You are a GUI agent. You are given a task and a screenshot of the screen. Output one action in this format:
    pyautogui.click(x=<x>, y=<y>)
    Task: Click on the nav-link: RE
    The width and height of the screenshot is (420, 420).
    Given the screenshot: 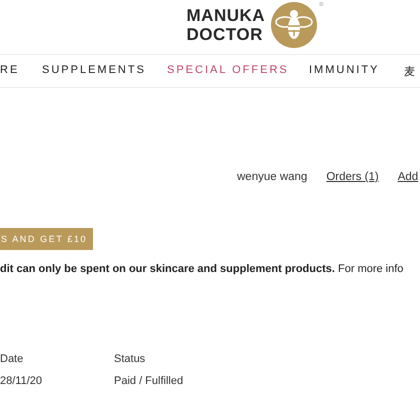 What is the action you would take?
    pyautogui.click(x=10, y=70)
    